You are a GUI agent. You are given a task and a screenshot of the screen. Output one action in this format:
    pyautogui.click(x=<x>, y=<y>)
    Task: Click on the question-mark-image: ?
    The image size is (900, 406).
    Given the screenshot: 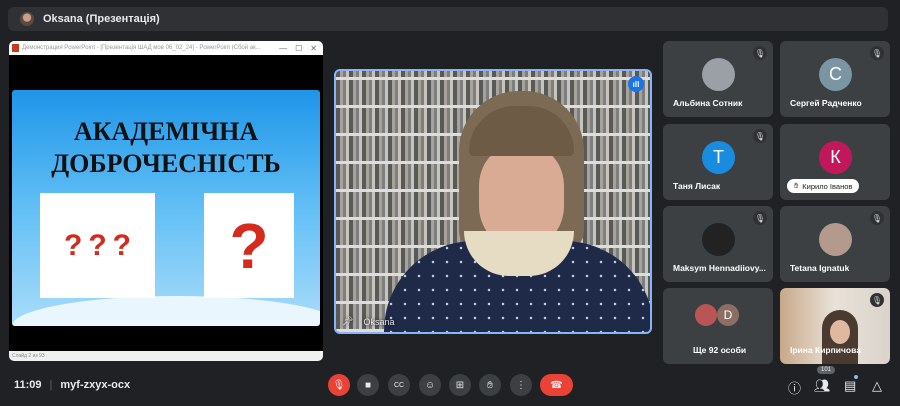 What is the action you would take?
    pyautogui.click(x=249, y=245)
    